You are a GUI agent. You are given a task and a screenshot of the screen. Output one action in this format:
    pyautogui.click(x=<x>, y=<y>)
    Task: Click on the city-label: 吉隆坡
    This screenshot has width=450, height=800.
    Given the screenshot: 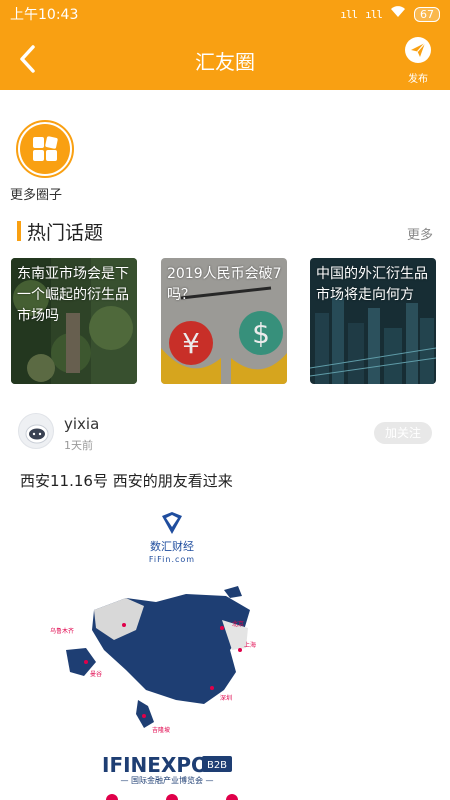 What is the action you would take?
    pyautogui.click(x=161, y=730)
    